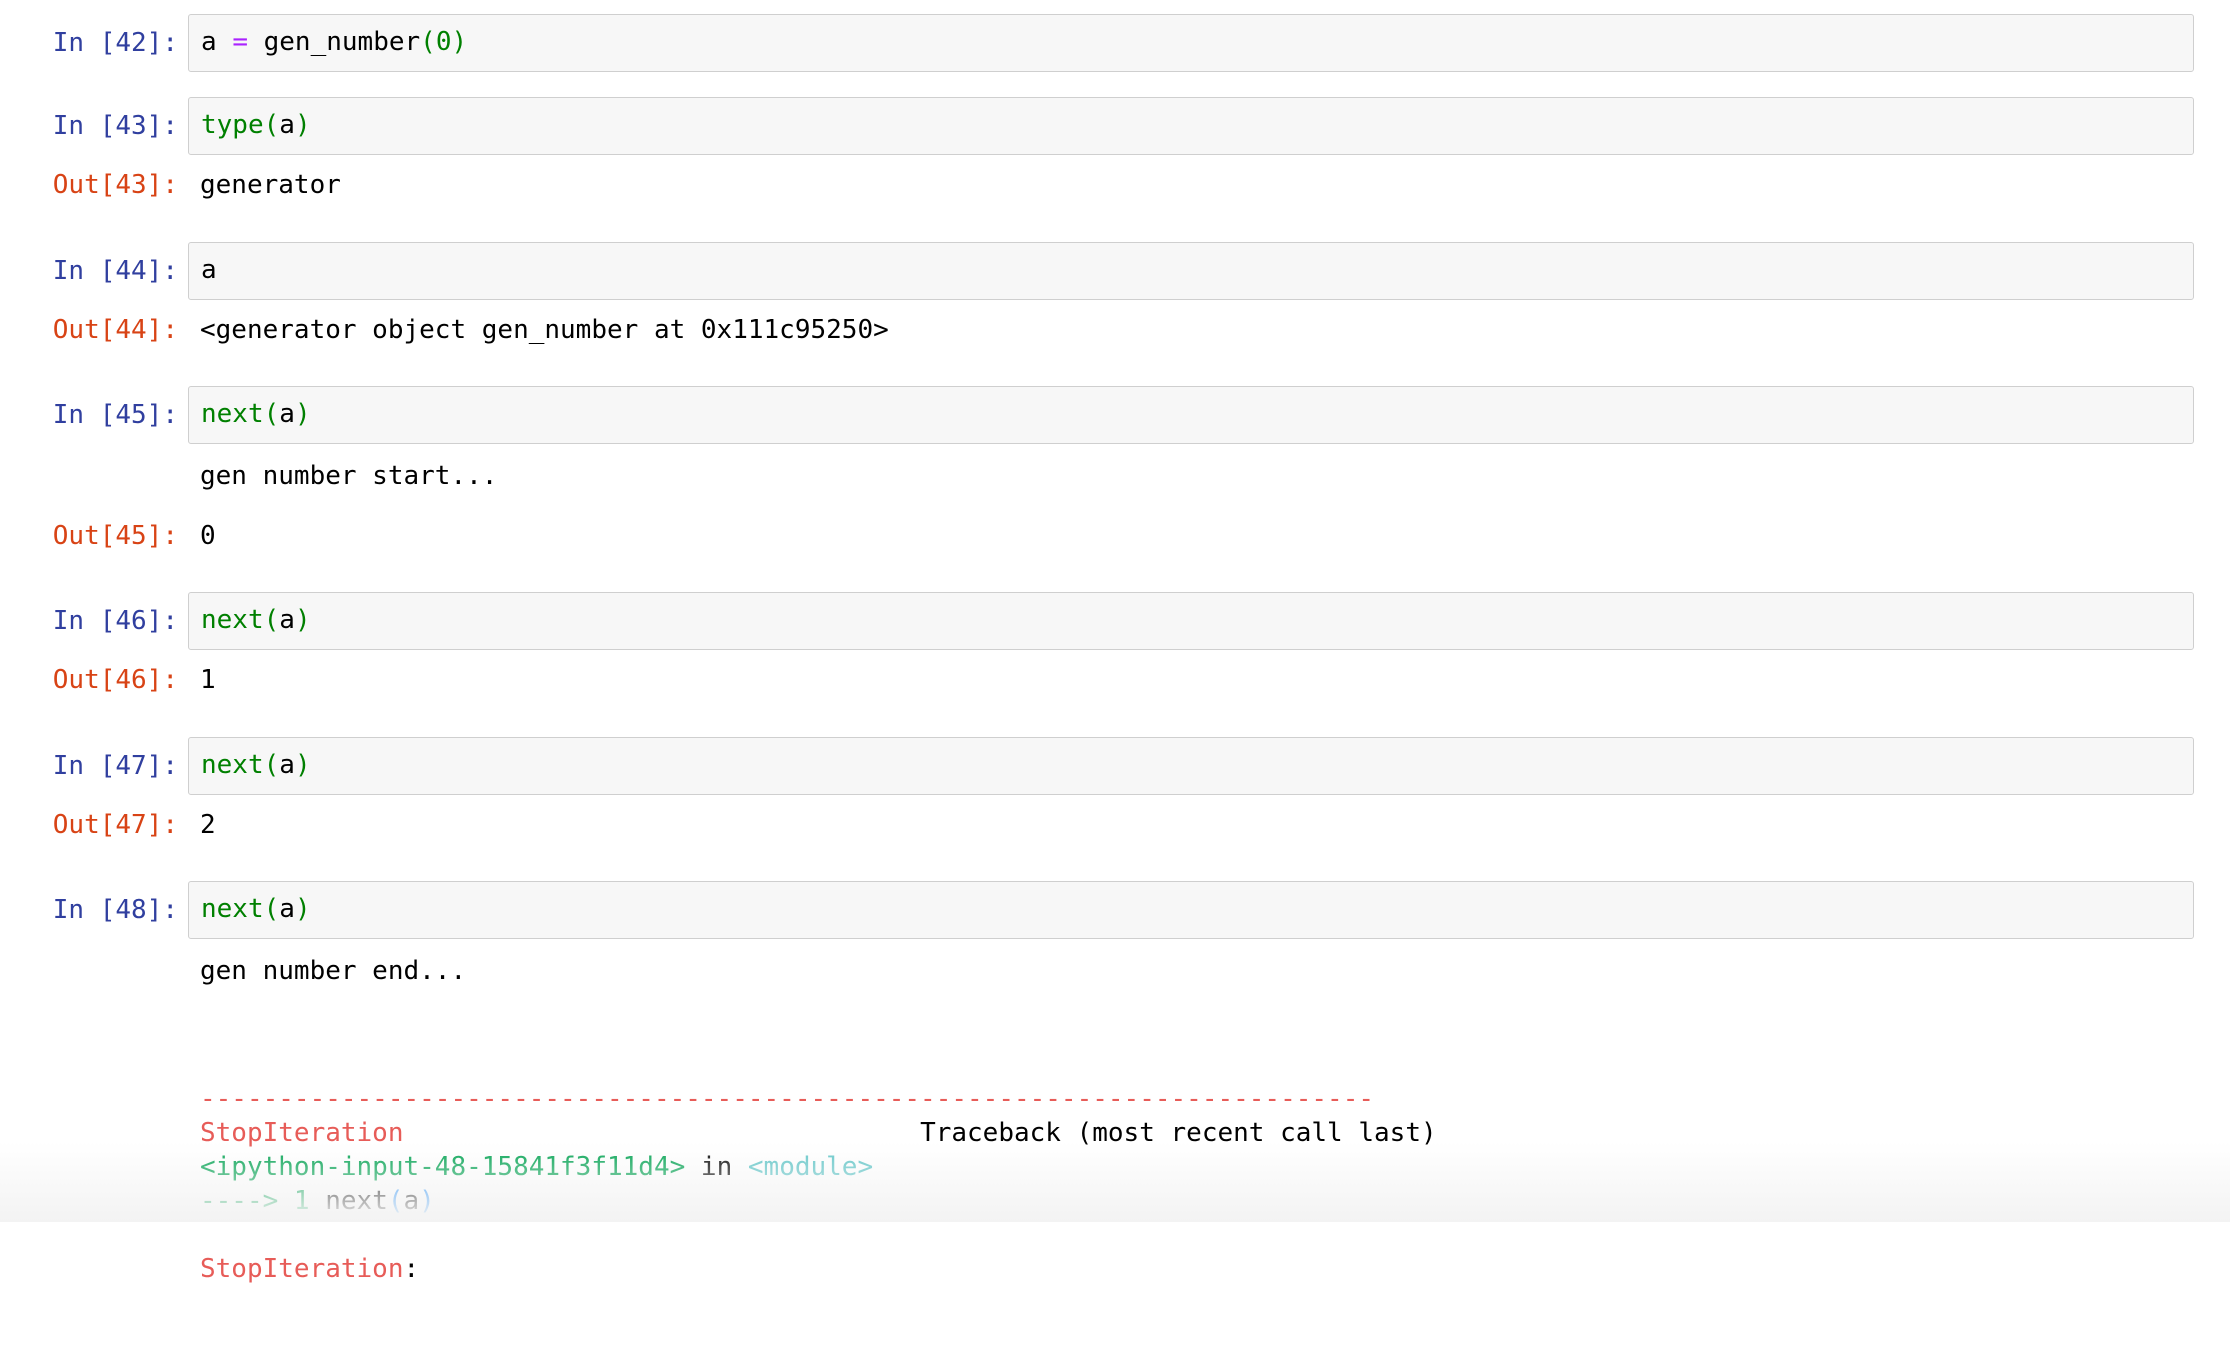 The width and height of the screenshot is (2230, 1354). What do you see at coordinates (810, 1167) in the screenshot?
I see `traceback-module: <module>` at bounding box center [810, 1167].